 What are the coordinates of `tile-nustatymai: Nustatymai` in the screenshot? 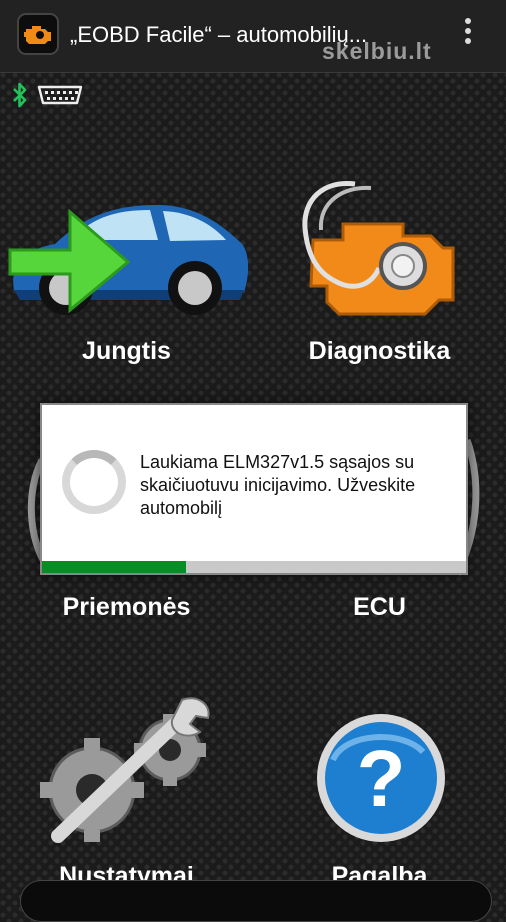 It's located at (126, 795).